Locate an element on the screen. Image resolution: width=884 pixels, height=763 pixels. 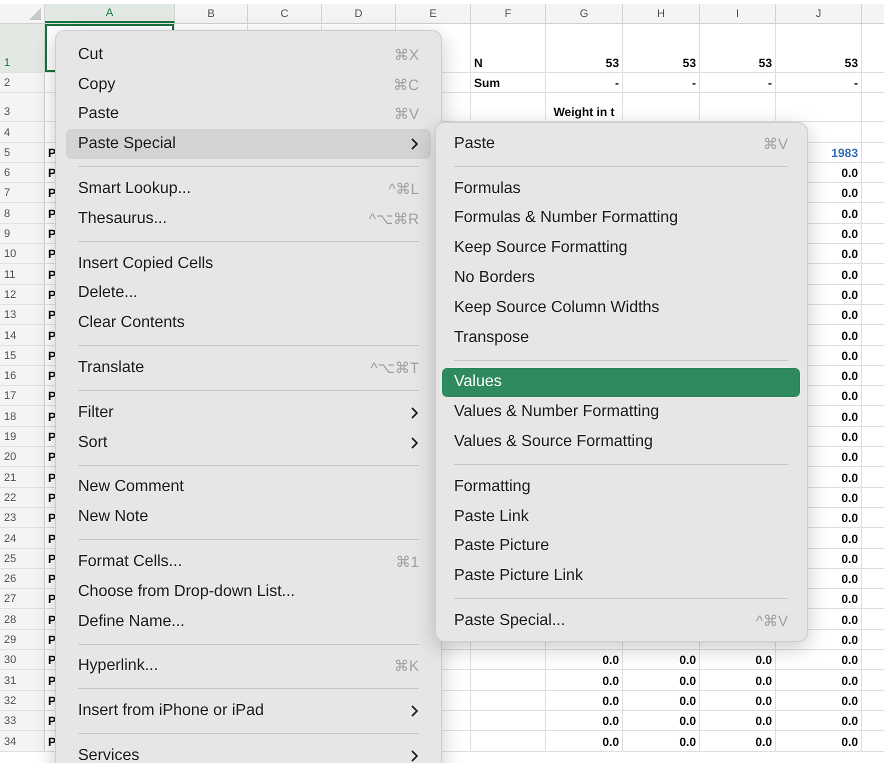
table-cell: N is located at coordinates (478, 63).